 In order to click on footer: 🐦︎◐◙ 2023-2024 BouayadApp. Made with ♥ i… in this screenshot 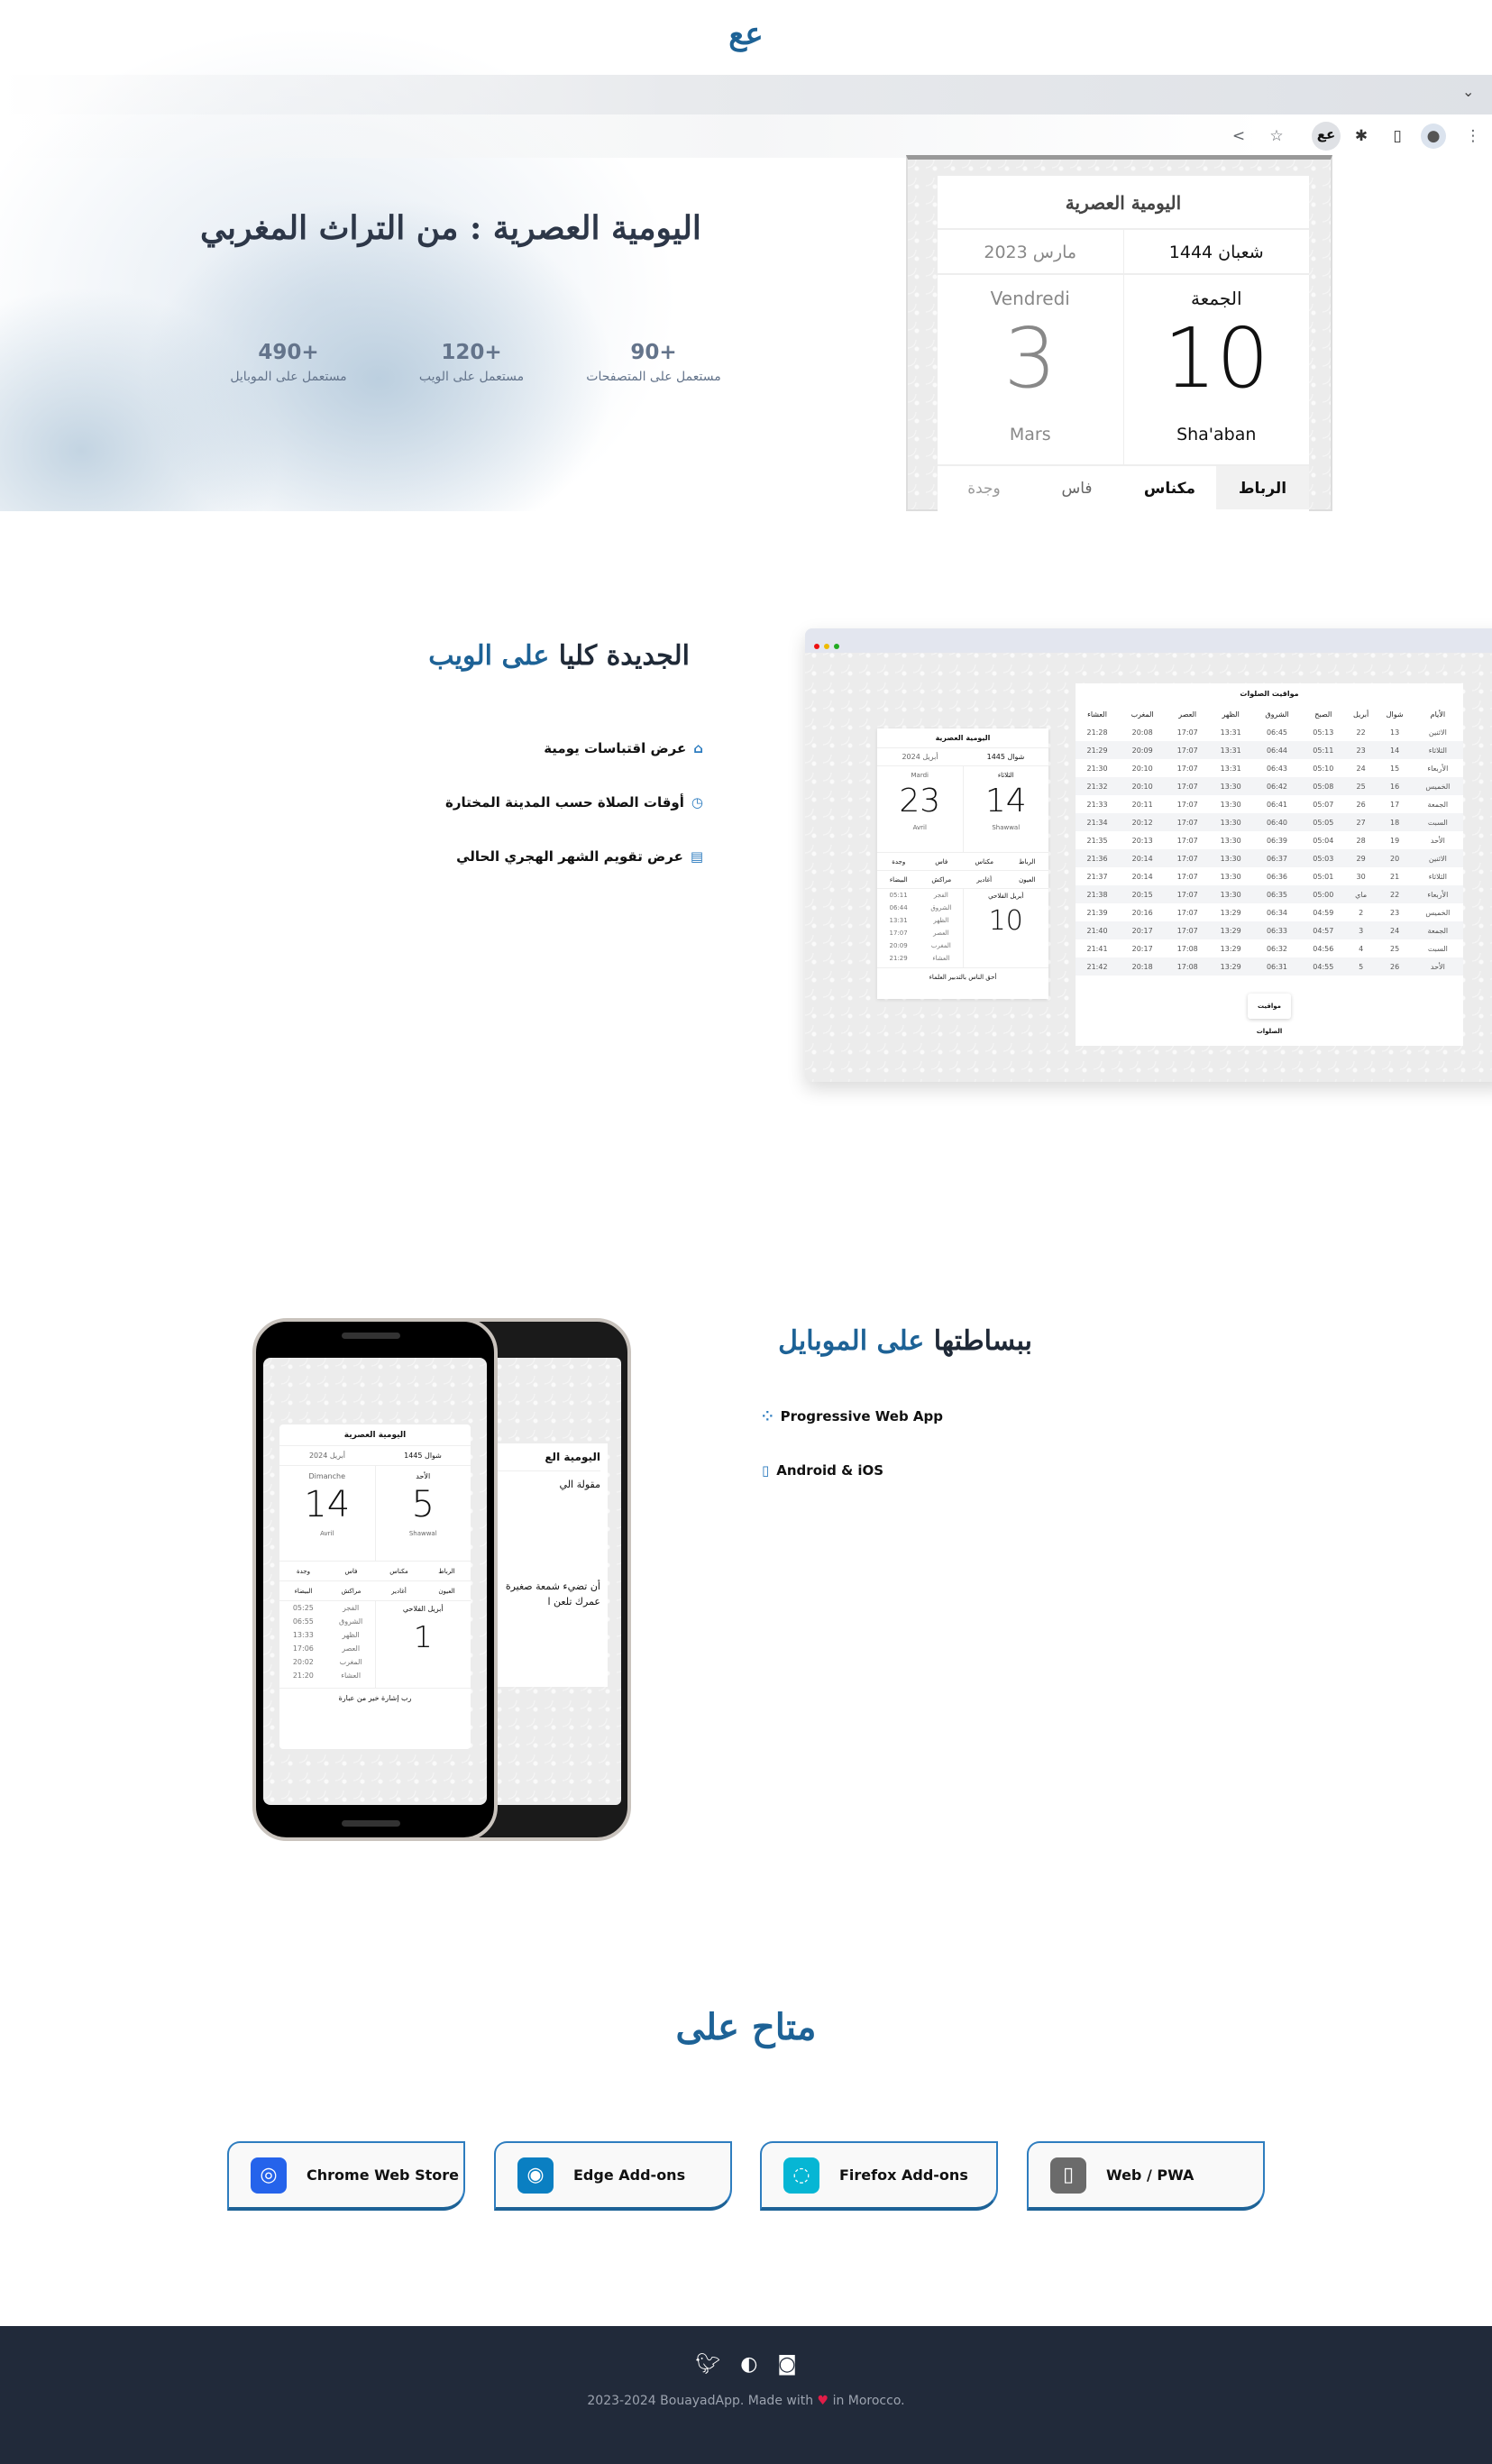, I will do `click(746, 2395)`.